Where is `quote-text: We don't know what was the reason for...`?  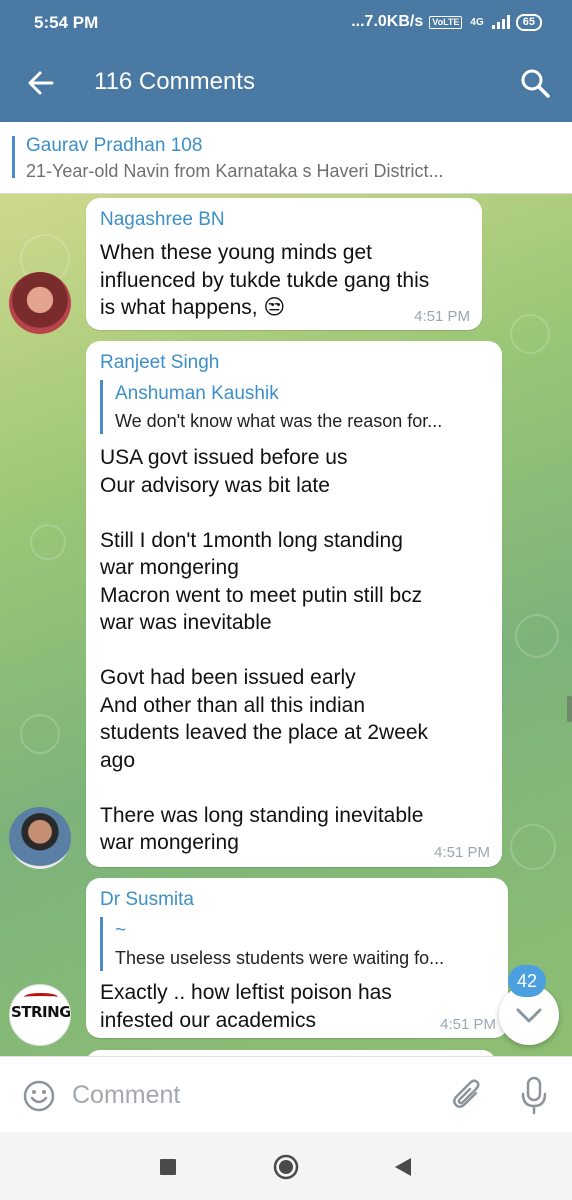 quote-text: We don't know what was the reason for... is located at coordinates (279, 421).